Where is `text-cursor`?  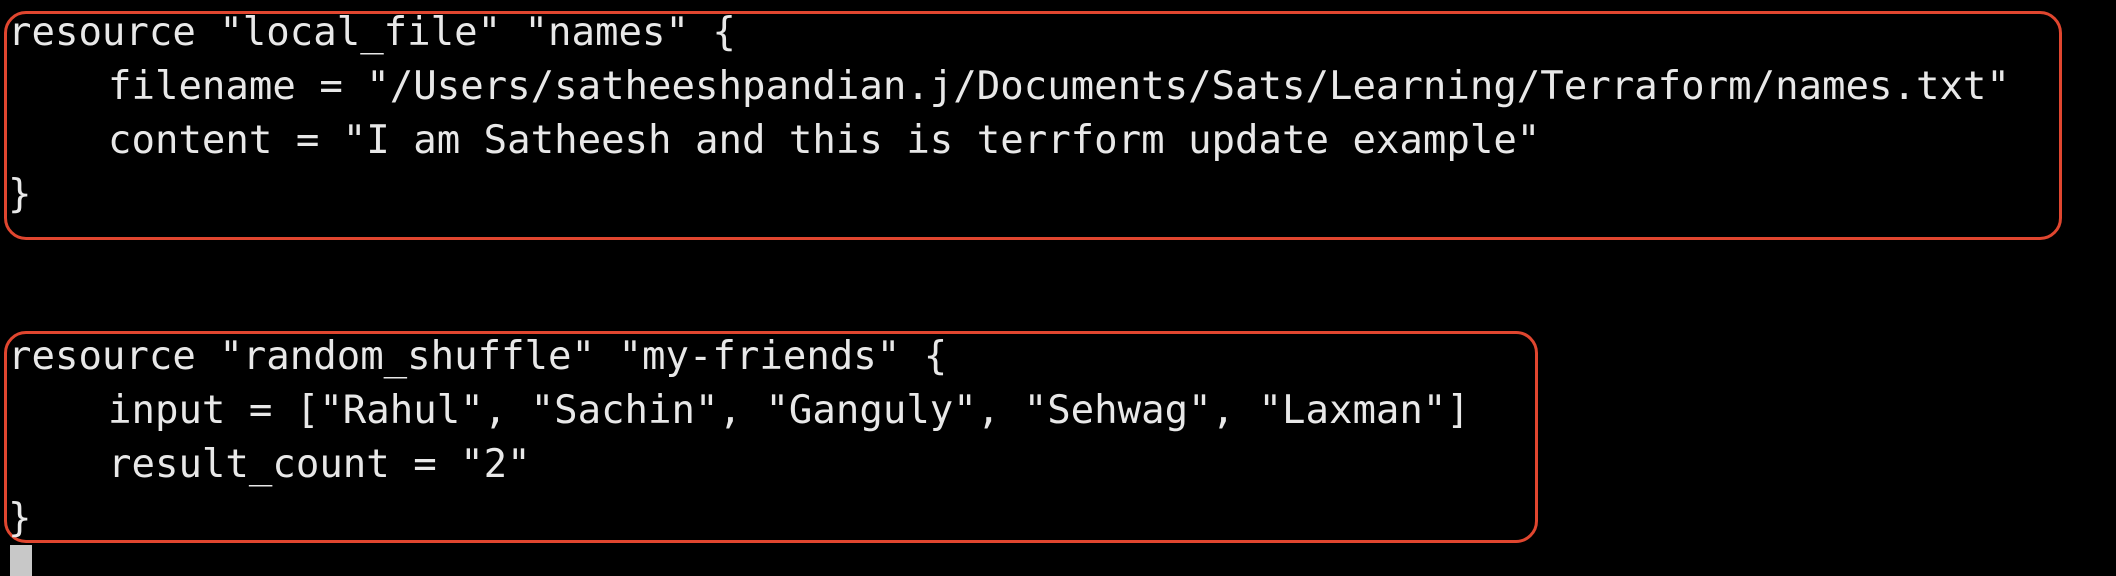
text-cursor is located at coordinates (21, 560).